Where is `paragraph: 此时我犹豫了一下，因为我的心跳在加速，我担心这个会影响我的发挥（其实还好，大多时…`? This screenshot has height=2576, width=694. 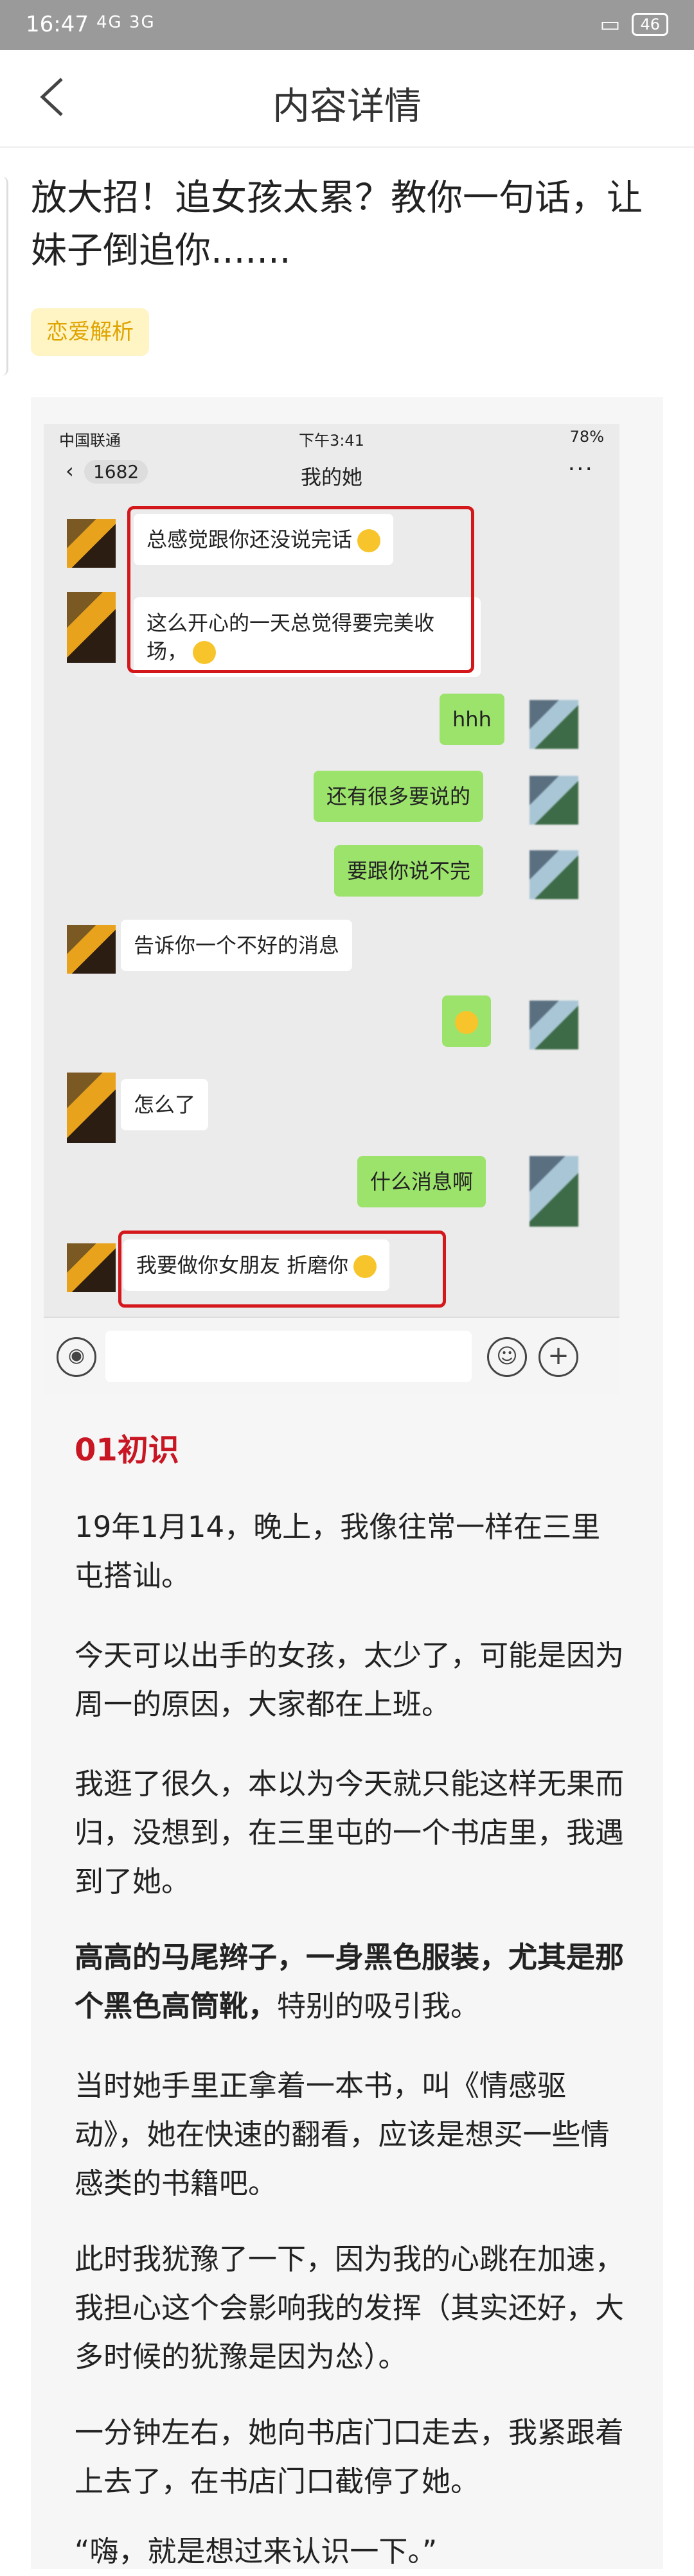
paragraph: 此时我犹豫了一下，因为我的心跳在加速，我担心这个会影响我的发挥（其实还好，大多时… is located at coordinates (350, 2308).